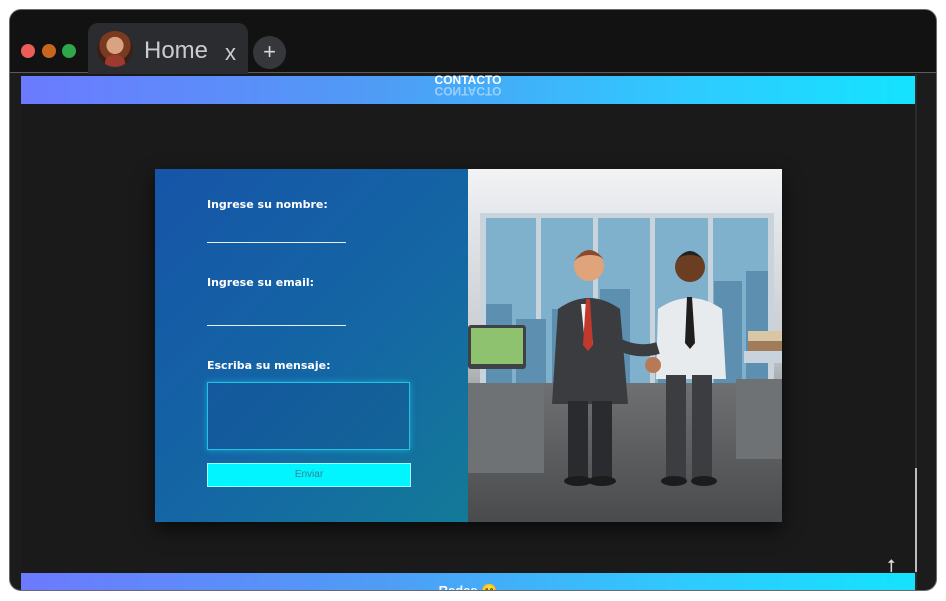 This screenshot has width=946, height=601. What do you see at coordinates (759, 419) in the screenshot?
I see `right-desk` at bounding box center [759, 419].